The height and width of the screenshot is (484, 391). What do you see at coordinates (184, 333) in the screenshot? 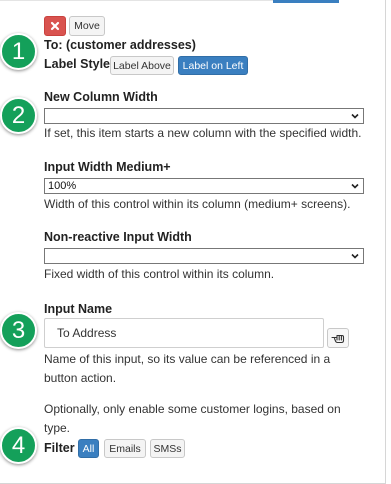
I see `input-name-field: To Address` at bounding box center [184, 333].